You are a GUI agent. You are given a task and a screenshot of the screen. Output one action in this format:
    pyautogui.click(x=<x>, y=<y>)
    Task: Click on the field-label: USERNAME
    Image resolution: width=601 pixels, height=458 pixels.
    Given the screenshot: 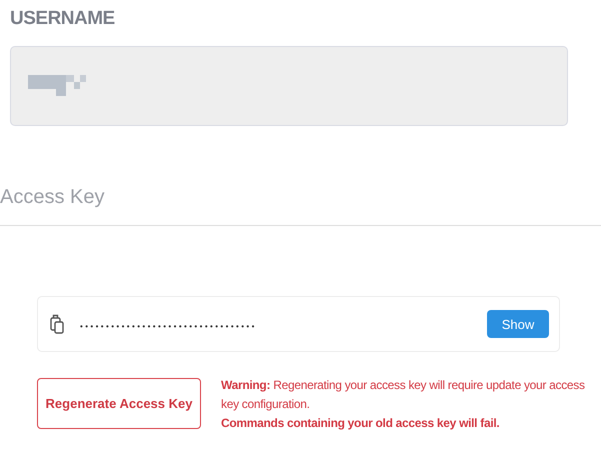 What is the action you would take?
    pyautogui.click(x=63, y=19)
    